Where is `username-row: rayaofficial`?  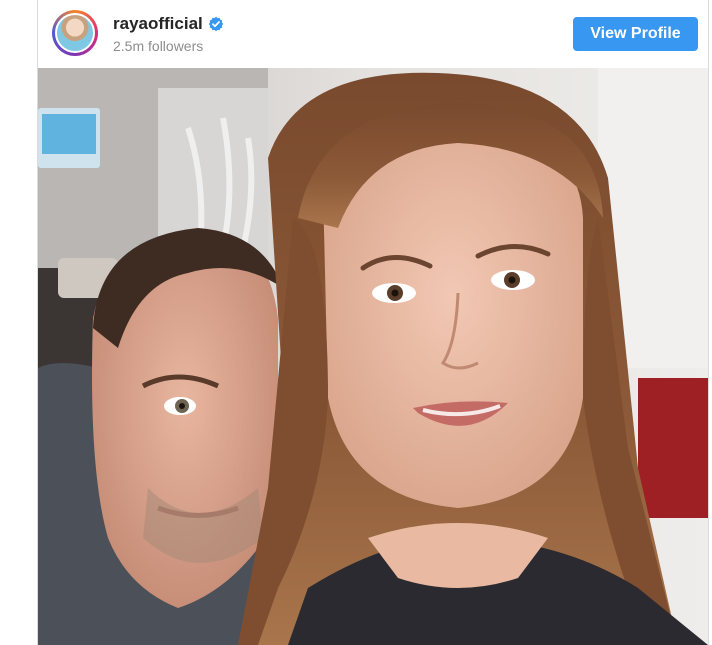
username-row: rayaofficial is located at coordinates (168, 24).